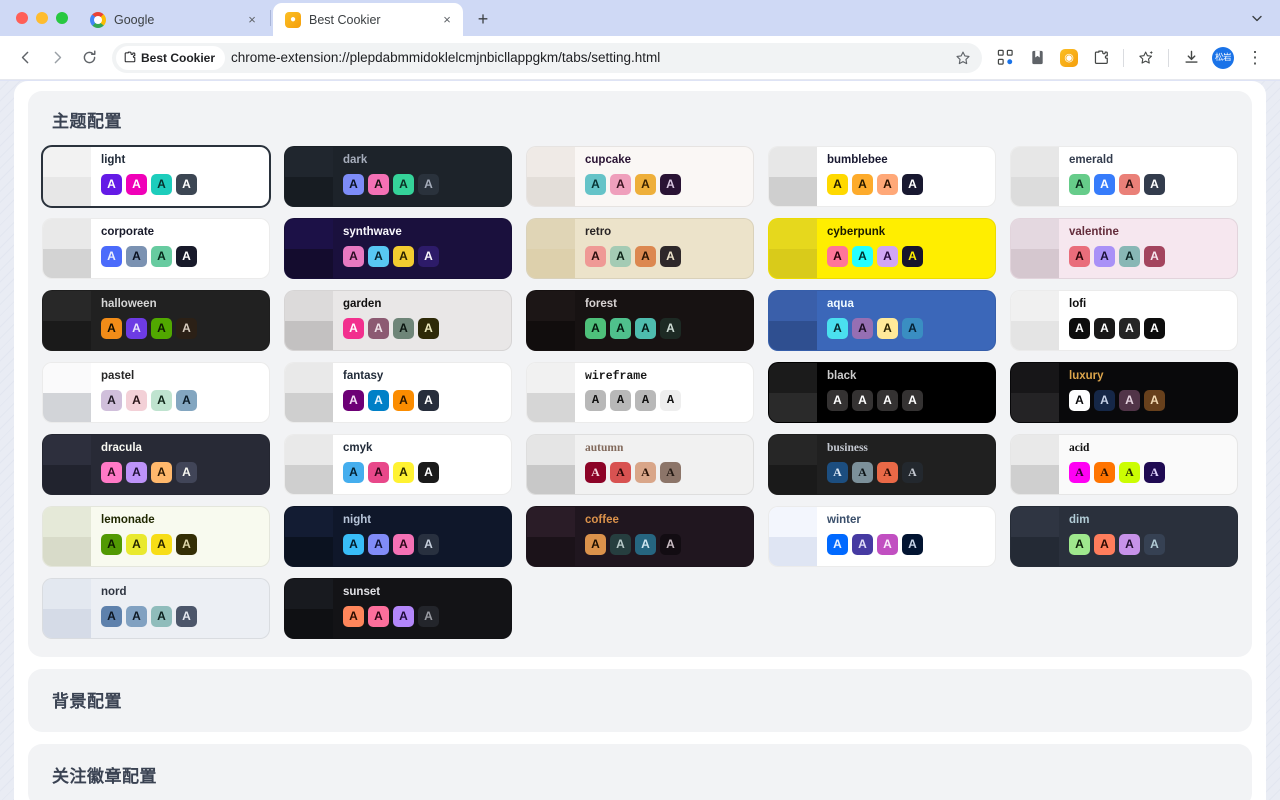  What do you see at coordinates (483, 19) in the screenshot?
I see `new-tab-button: +` at bounding box center [483, 19].